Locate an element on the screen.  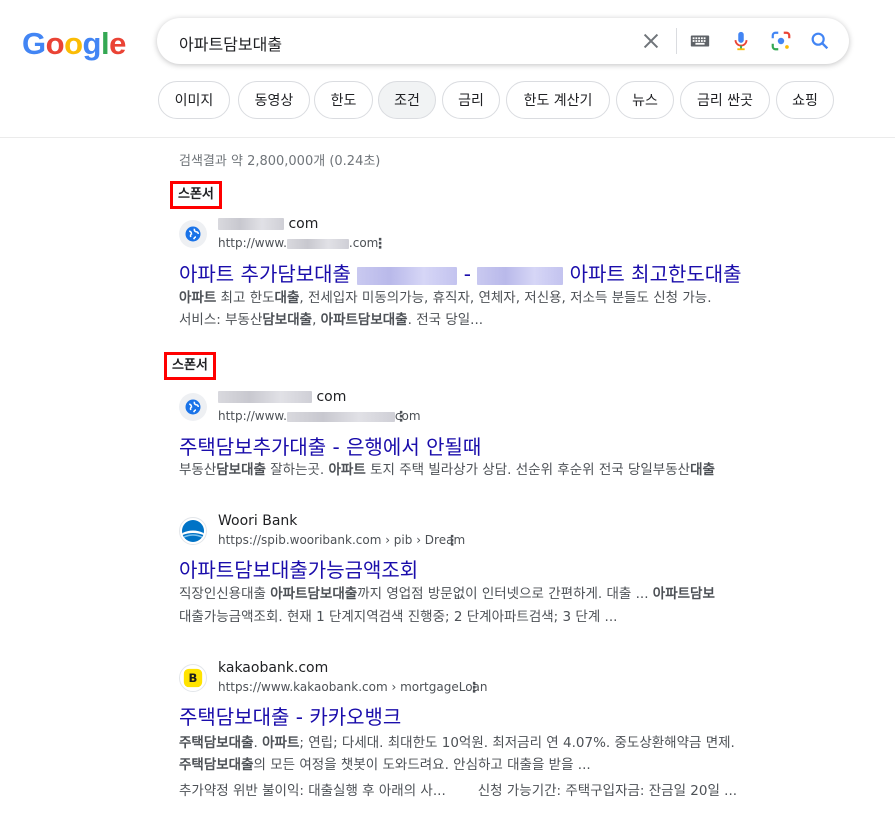
chip-limit: 한도 is located at coordinates (343, 100).